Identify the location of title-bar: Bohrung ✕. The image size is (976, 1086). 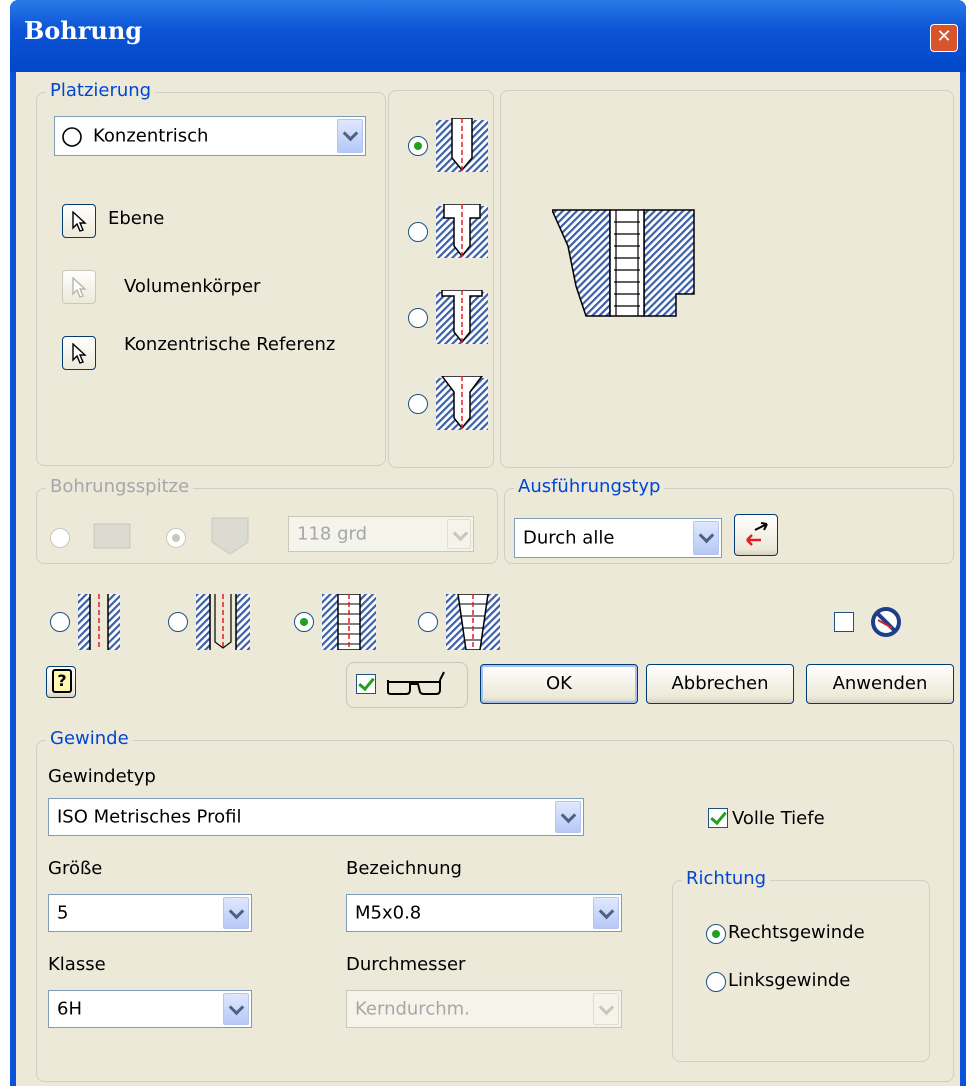
(488, 36).